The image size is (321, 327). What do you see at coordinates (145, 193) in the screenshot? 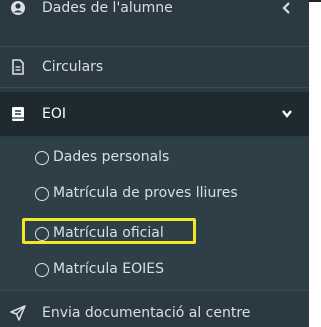
I see `submenu-item-label: Matrícula de proves lliures` at bounding box center [145, 193].